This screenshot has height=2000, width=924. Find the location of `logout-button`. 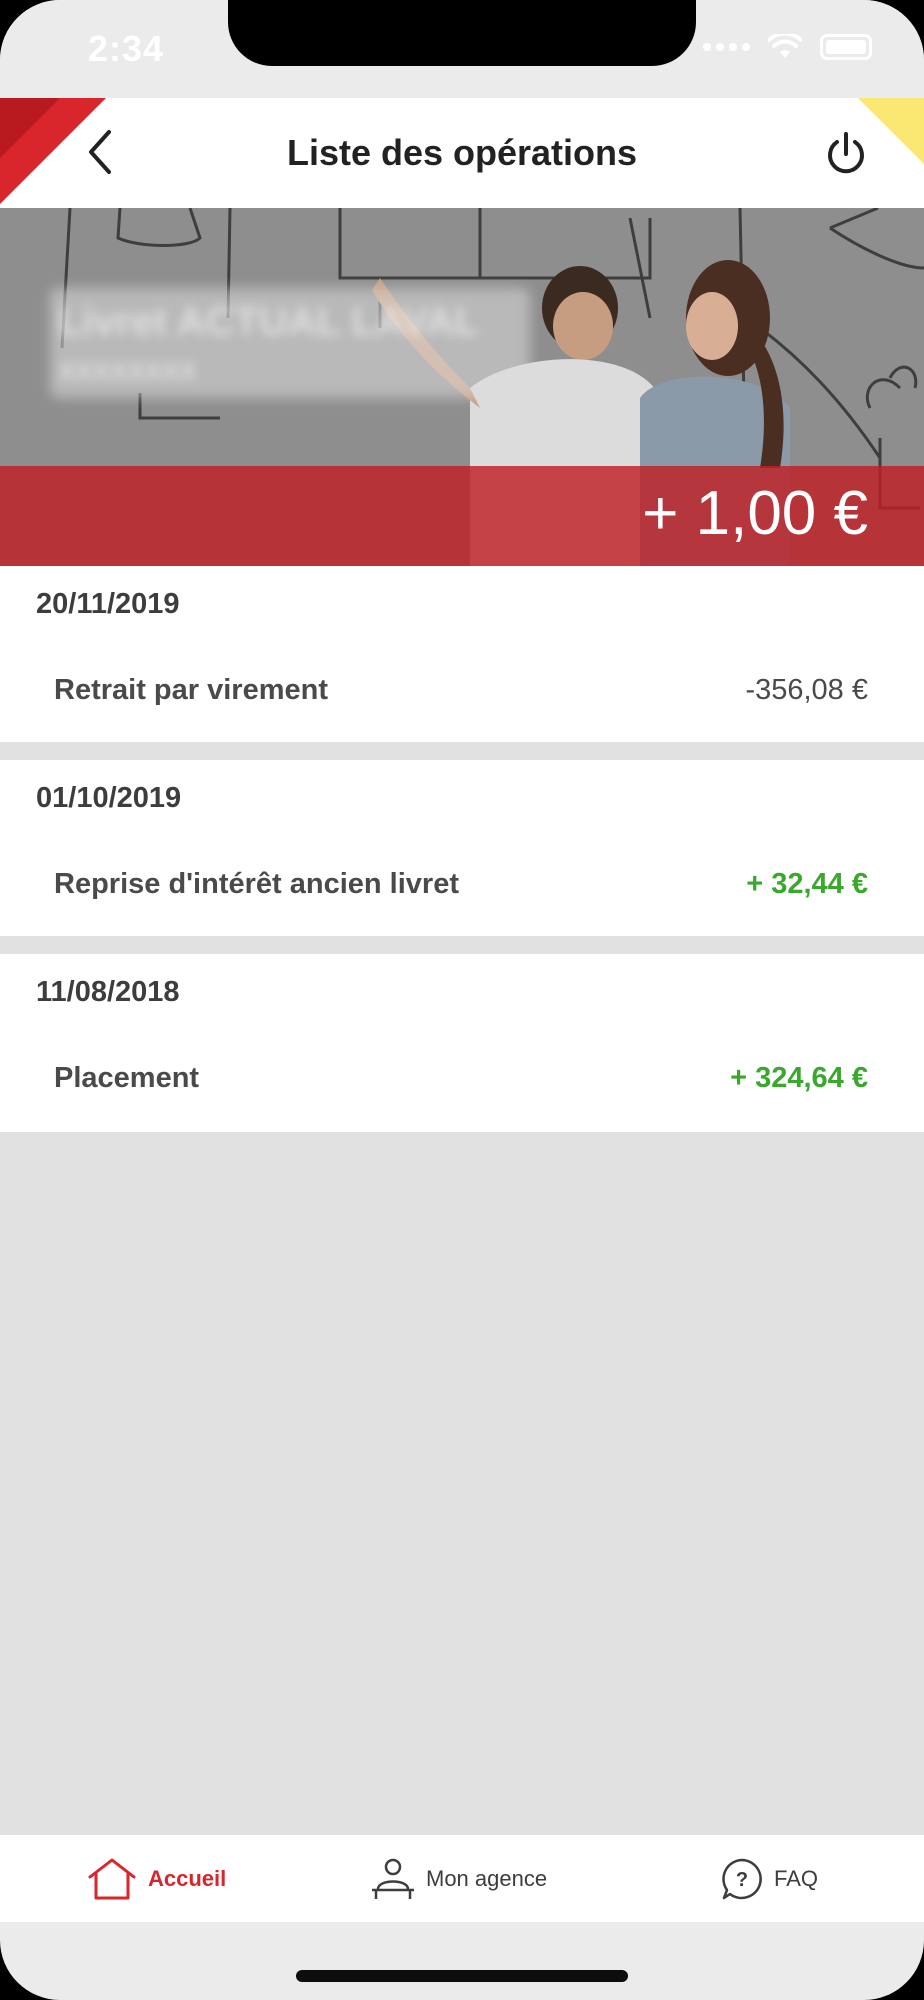

logout-button is located at coordinates (846, 154).